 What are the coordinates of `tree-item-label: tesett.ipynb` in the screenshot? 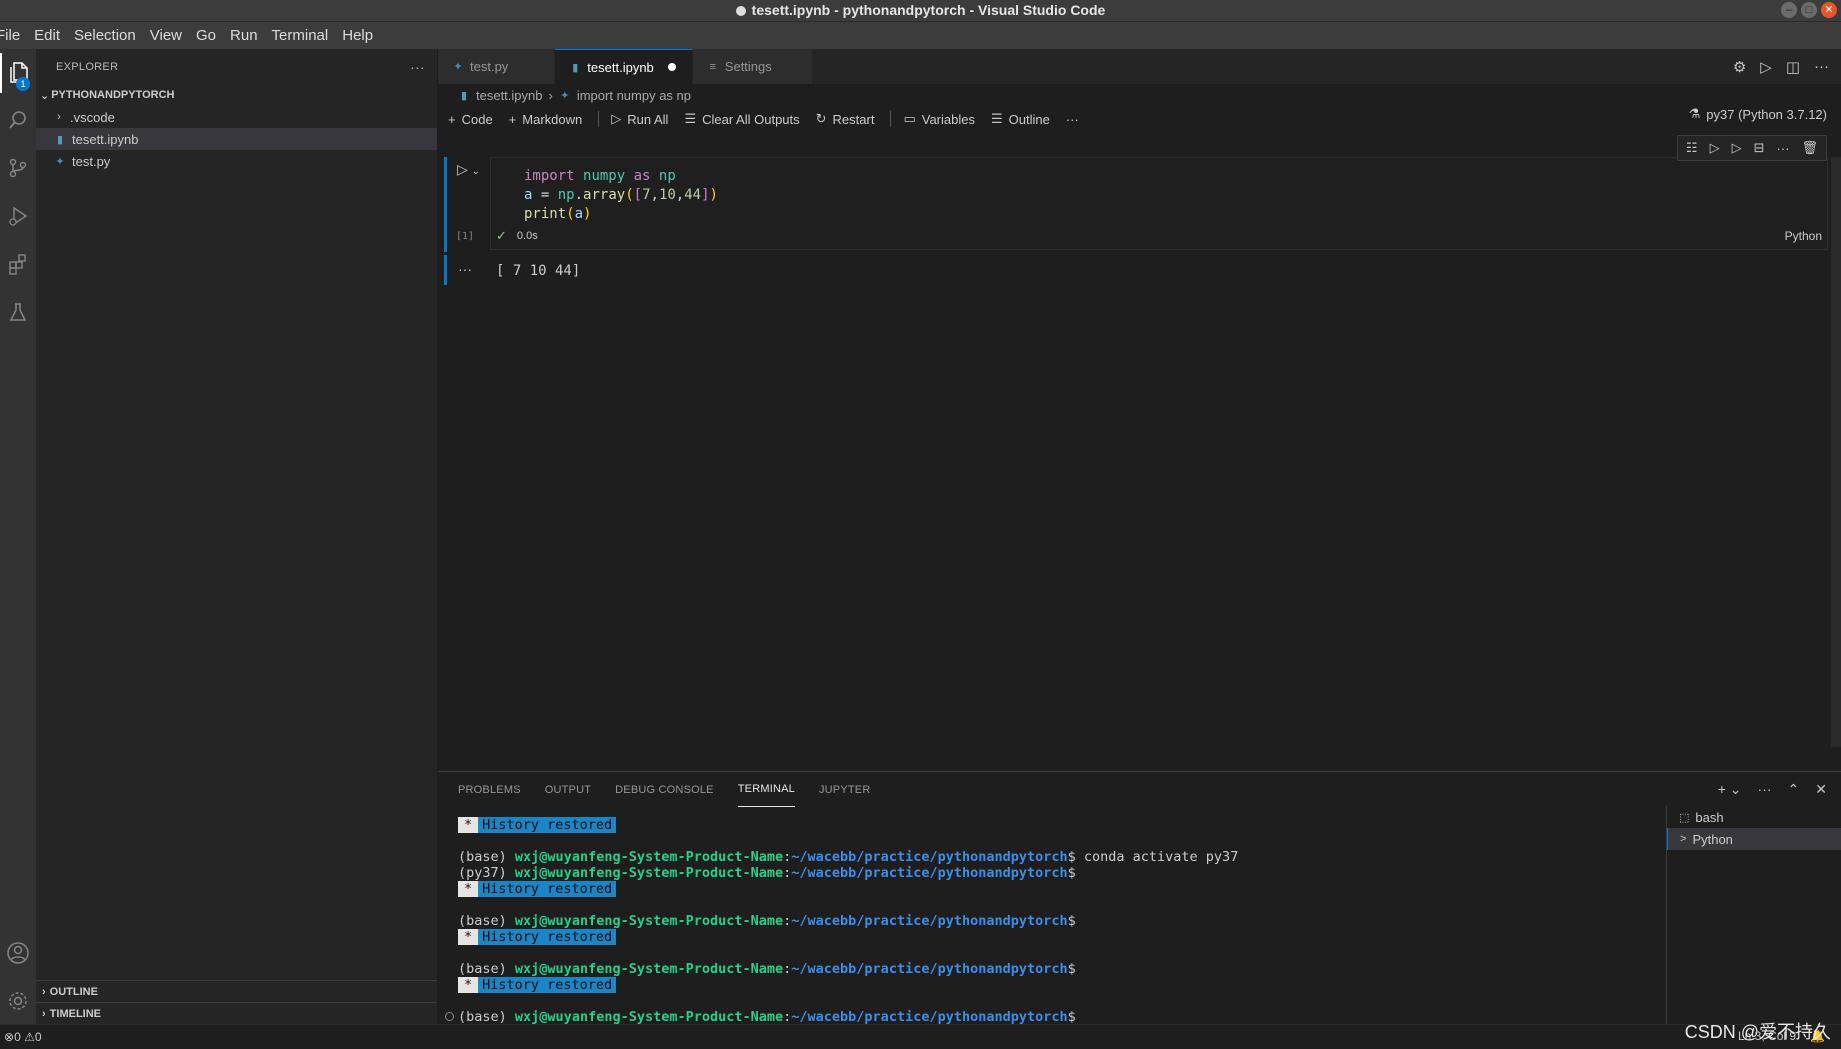 It's located at (105, 139).